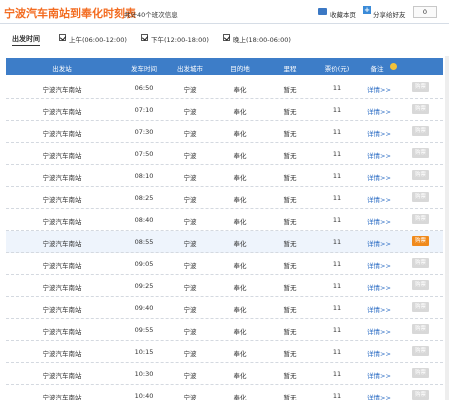 This screenshot has height=400, width=449. I want to click on departure-time-cell: 09:05, so click(144, 264).